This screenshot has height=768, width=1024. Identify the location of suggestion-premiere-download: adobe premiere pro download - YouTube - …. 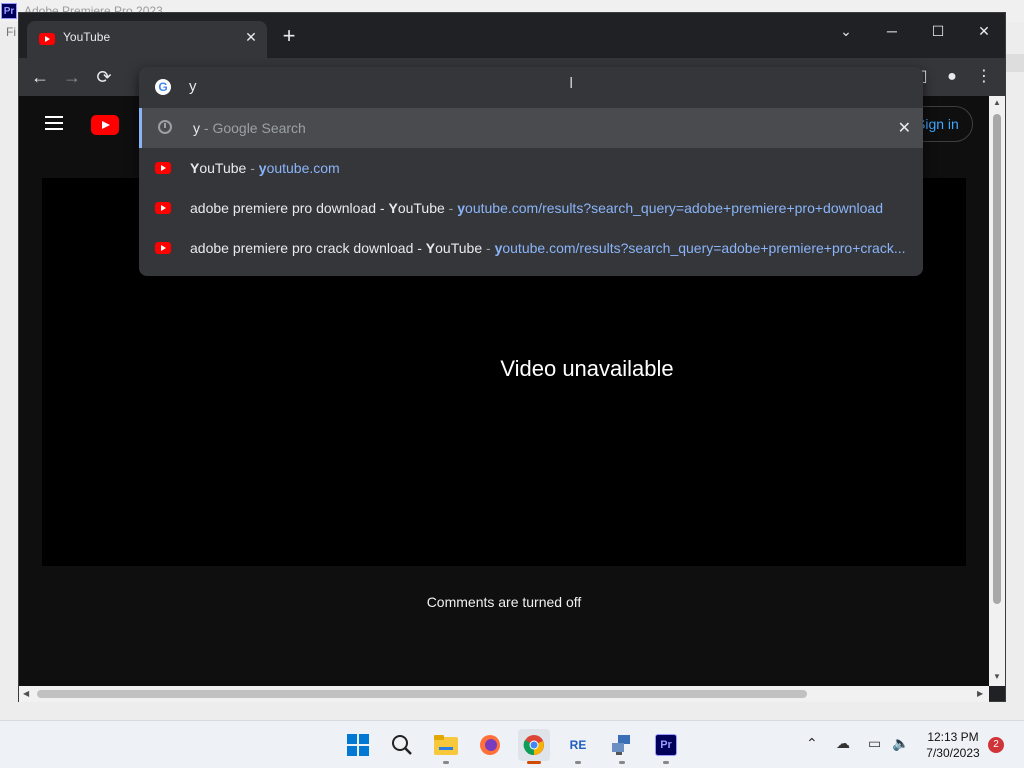
(531, 208).